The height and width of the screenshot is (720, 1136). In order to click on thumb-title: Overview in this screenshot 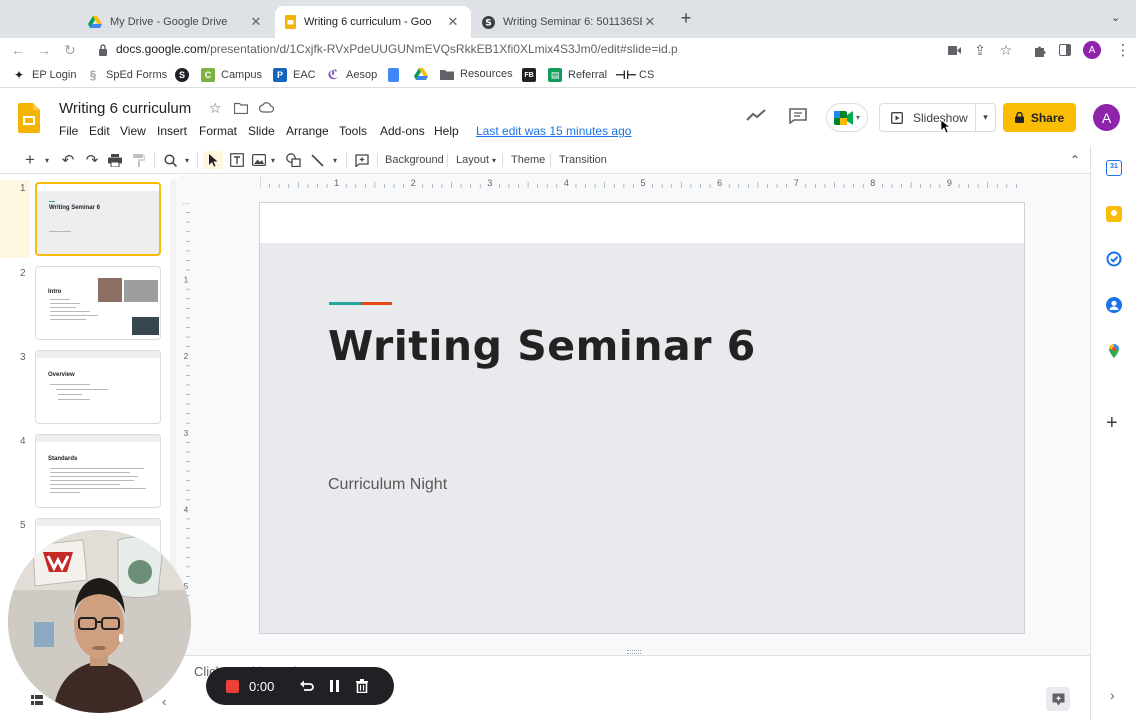, I will do `click(61, 375)`.